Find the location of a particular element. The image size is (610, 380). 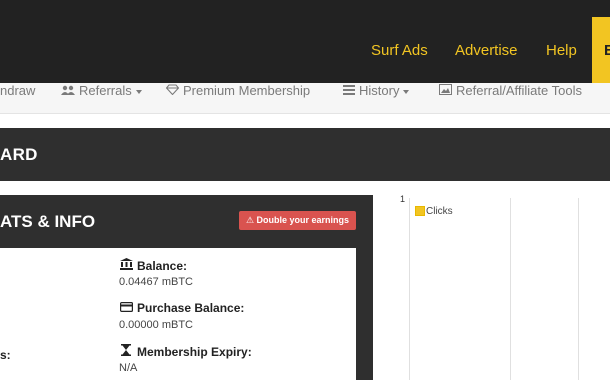

nav-cut-button: E is located at coordinates (601, 50).